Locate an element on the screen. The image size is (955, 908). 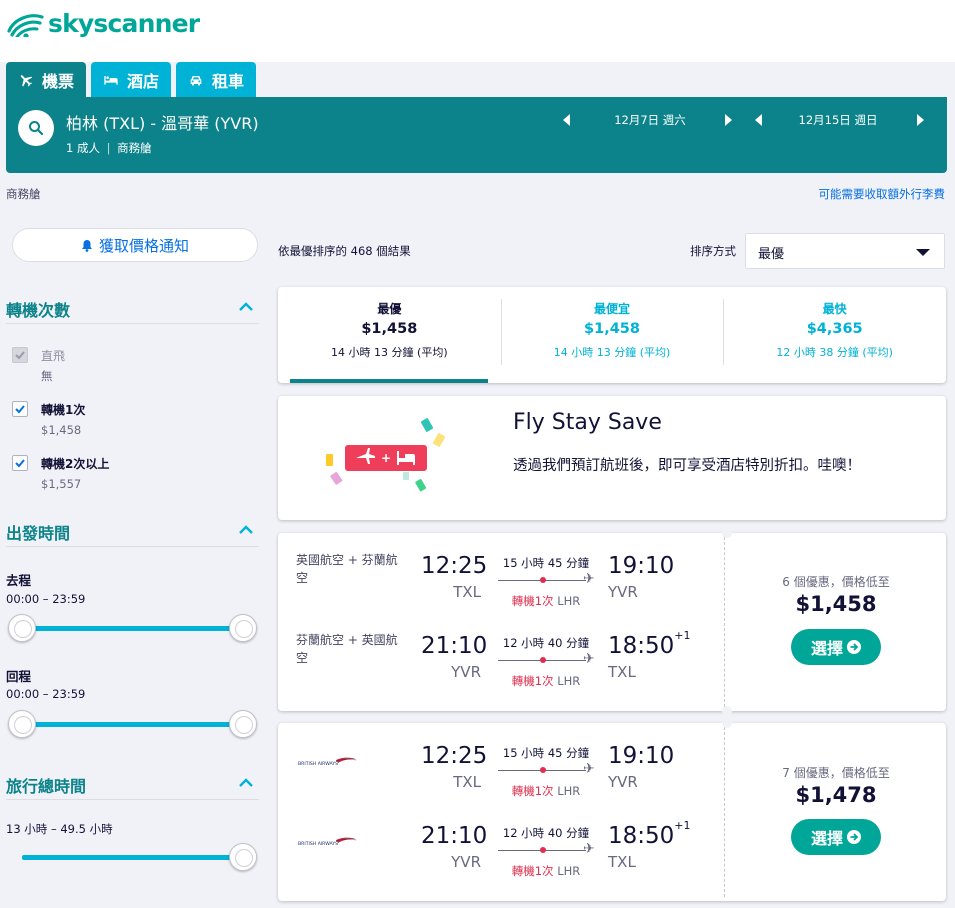
checkbox-two-plus-stops is located at coordinates (20, 463).